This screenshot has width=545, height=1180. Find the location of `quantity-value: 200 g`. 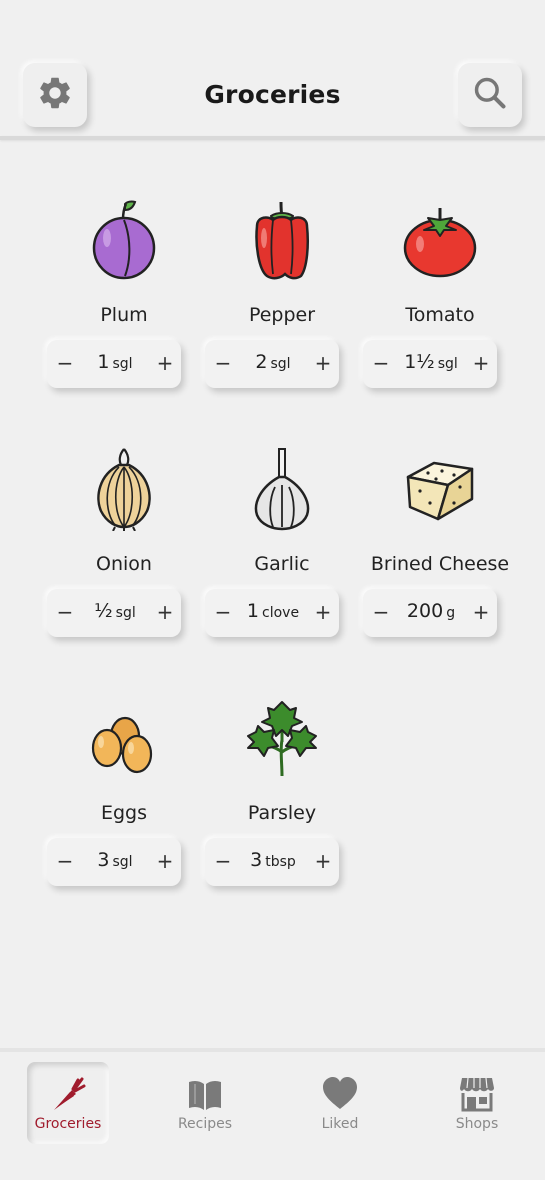

quantity-value: 200 g is located at coordinates (431, 611).